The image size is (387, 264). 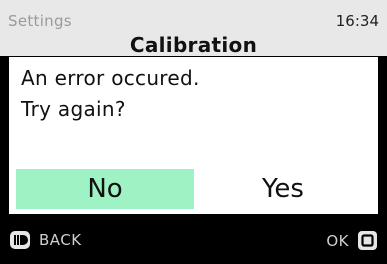 I want to click on back-button-icon, so click(x=20, y=240).